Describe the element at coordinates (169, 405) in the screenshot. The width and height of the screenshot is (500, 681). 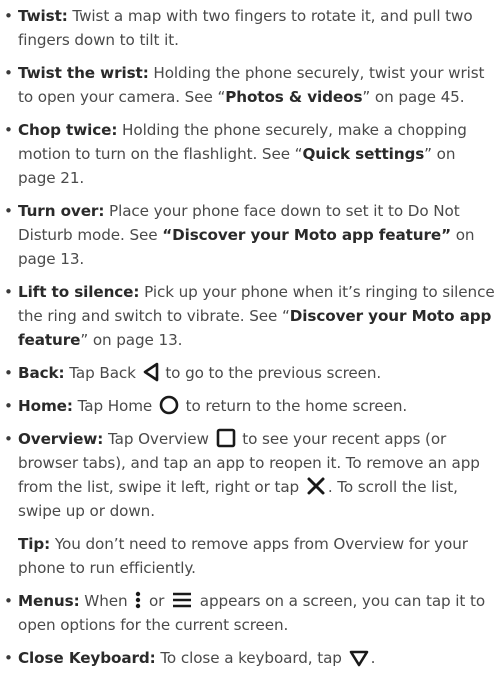
I see `home-circle-icon` at that location.